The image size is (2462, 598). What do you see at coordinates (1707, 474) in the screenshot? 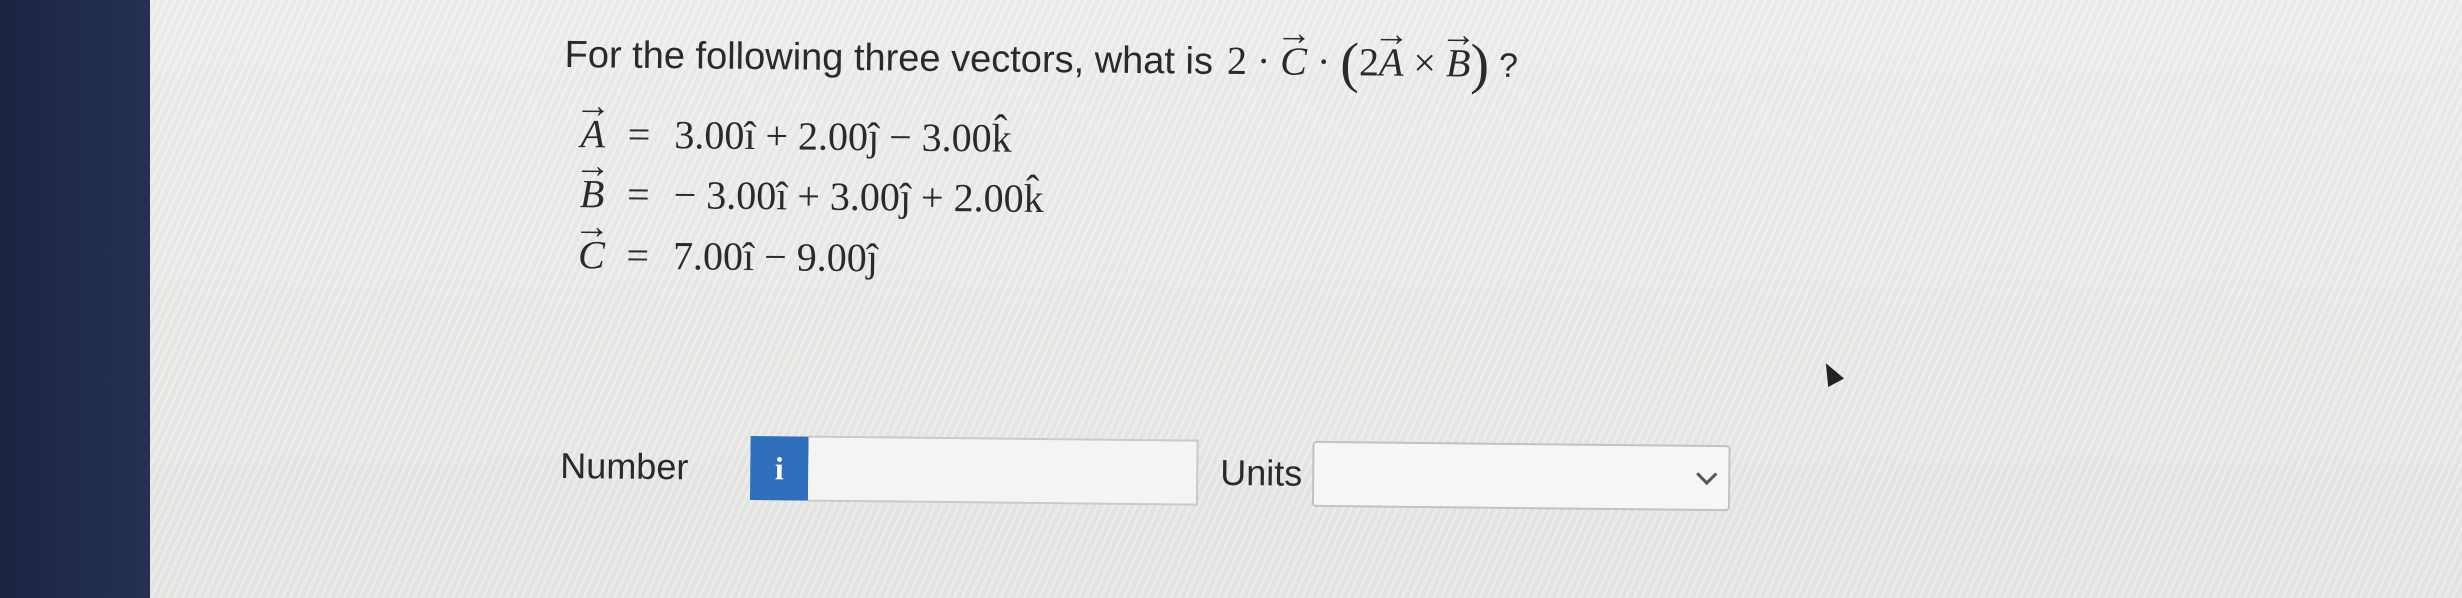
I see `chevron-down-icon` at bounding box center [1707, 474].